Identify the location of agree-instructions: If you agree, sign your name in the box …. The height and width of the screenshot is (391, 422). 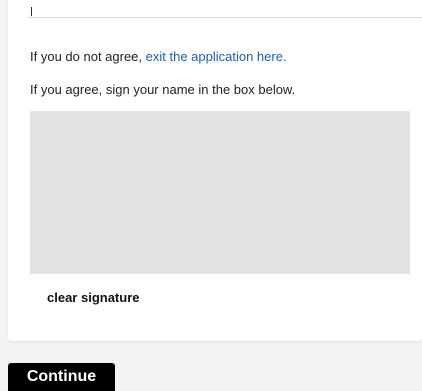
(163, 89).